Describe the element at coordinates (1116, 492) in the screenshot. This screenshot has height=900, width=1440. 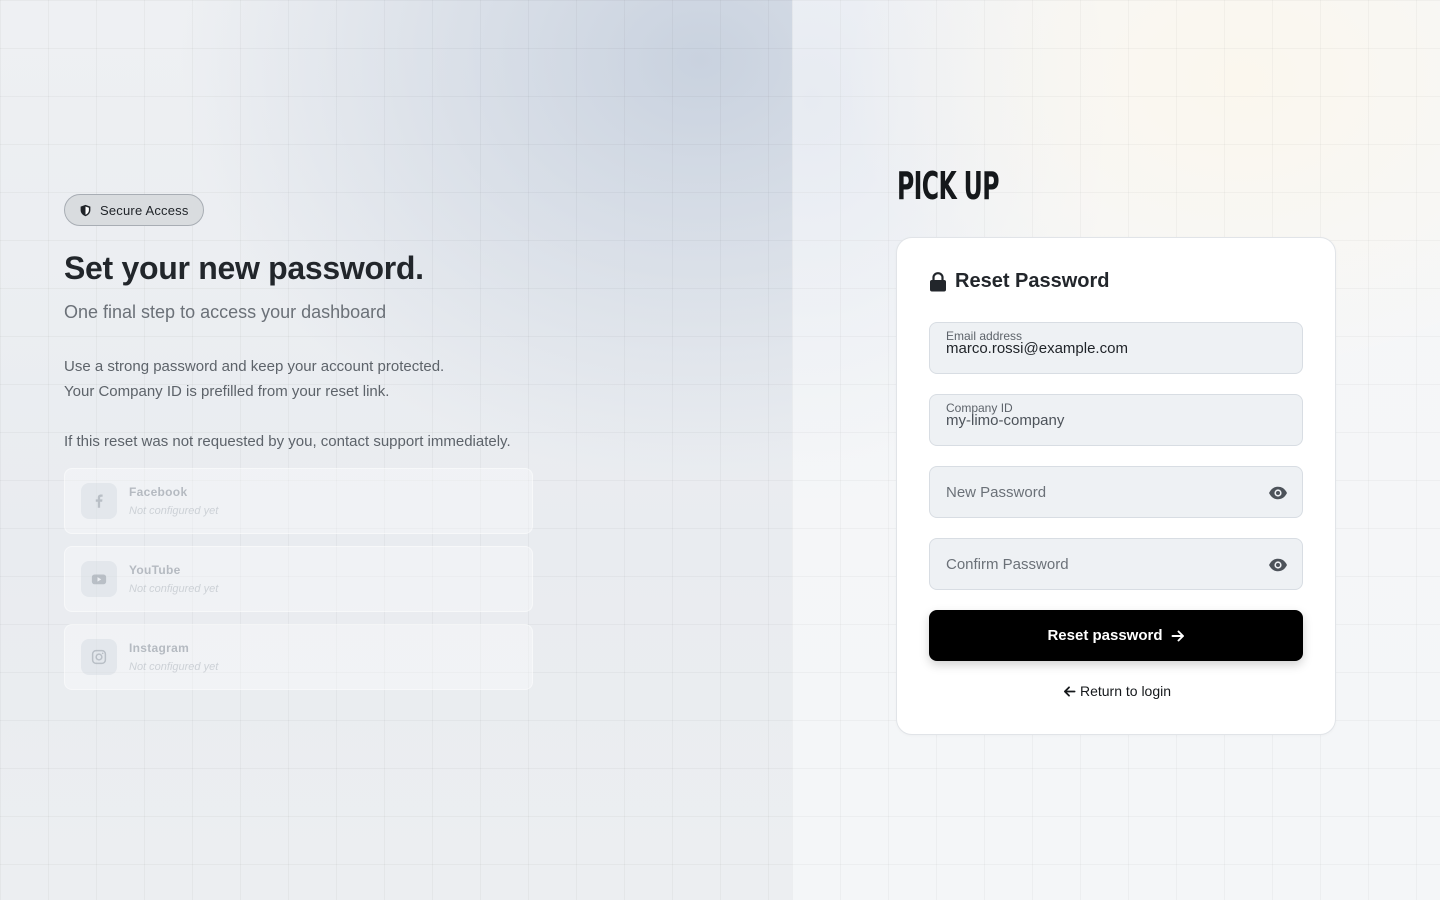
I see `new-password-field: New Password` at that location.